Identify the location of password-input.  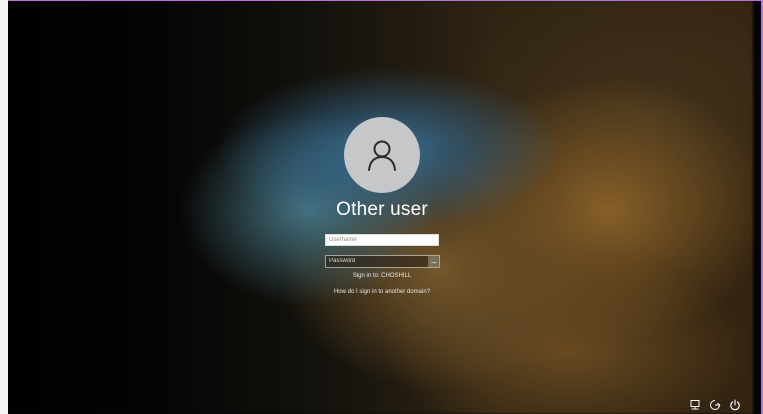
(377, 261).